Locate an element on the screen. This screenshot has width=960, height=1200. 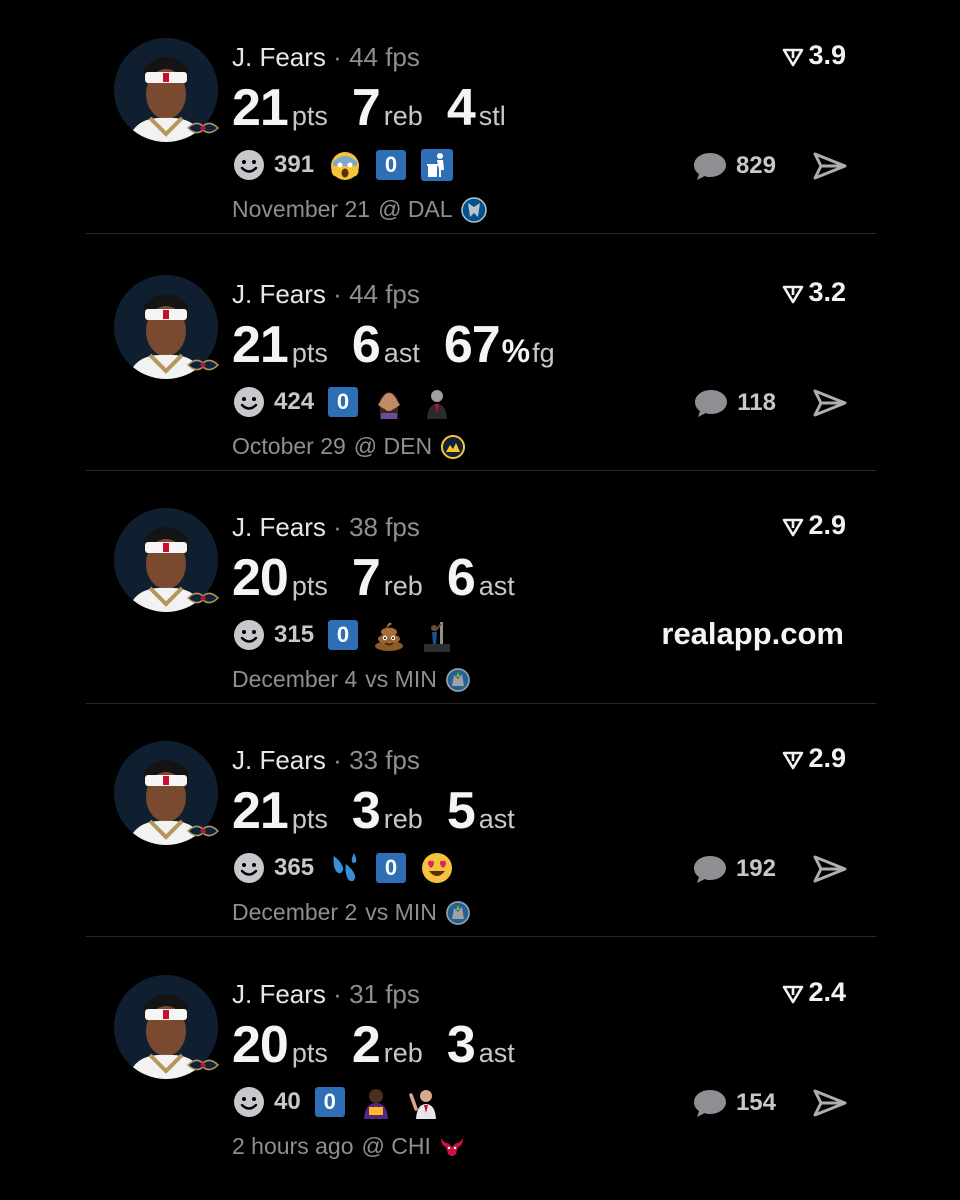
post-header: J. Fears · 38 fps is located at coordinates (326, 527).